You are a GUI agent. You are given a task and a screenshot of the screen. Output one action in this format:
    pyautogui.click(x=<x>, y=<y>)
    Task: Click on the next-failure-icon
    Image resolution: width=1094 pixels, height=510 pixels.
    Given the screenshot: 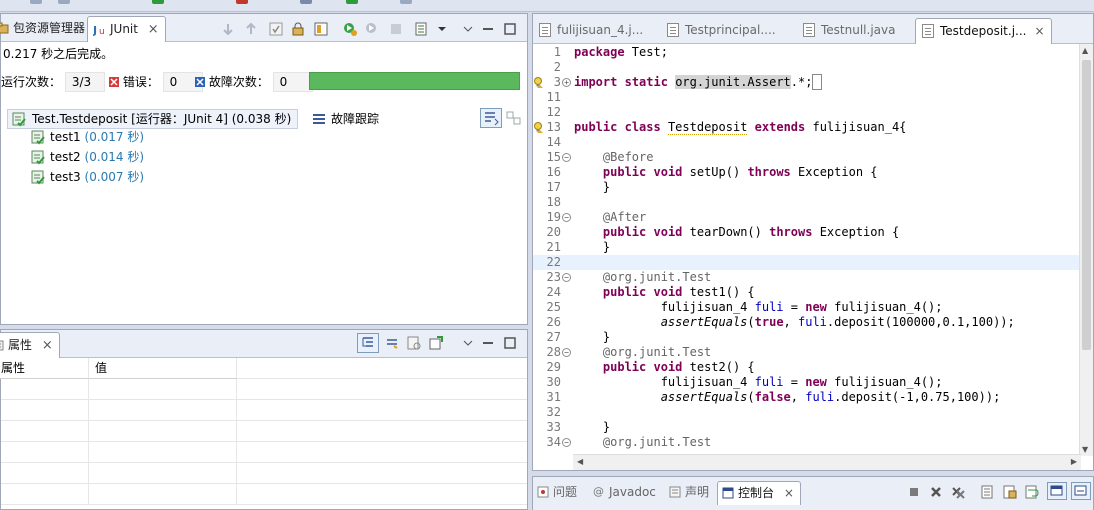 What is the action you would take?
    pyautogui.click(x=228, y=29)
    